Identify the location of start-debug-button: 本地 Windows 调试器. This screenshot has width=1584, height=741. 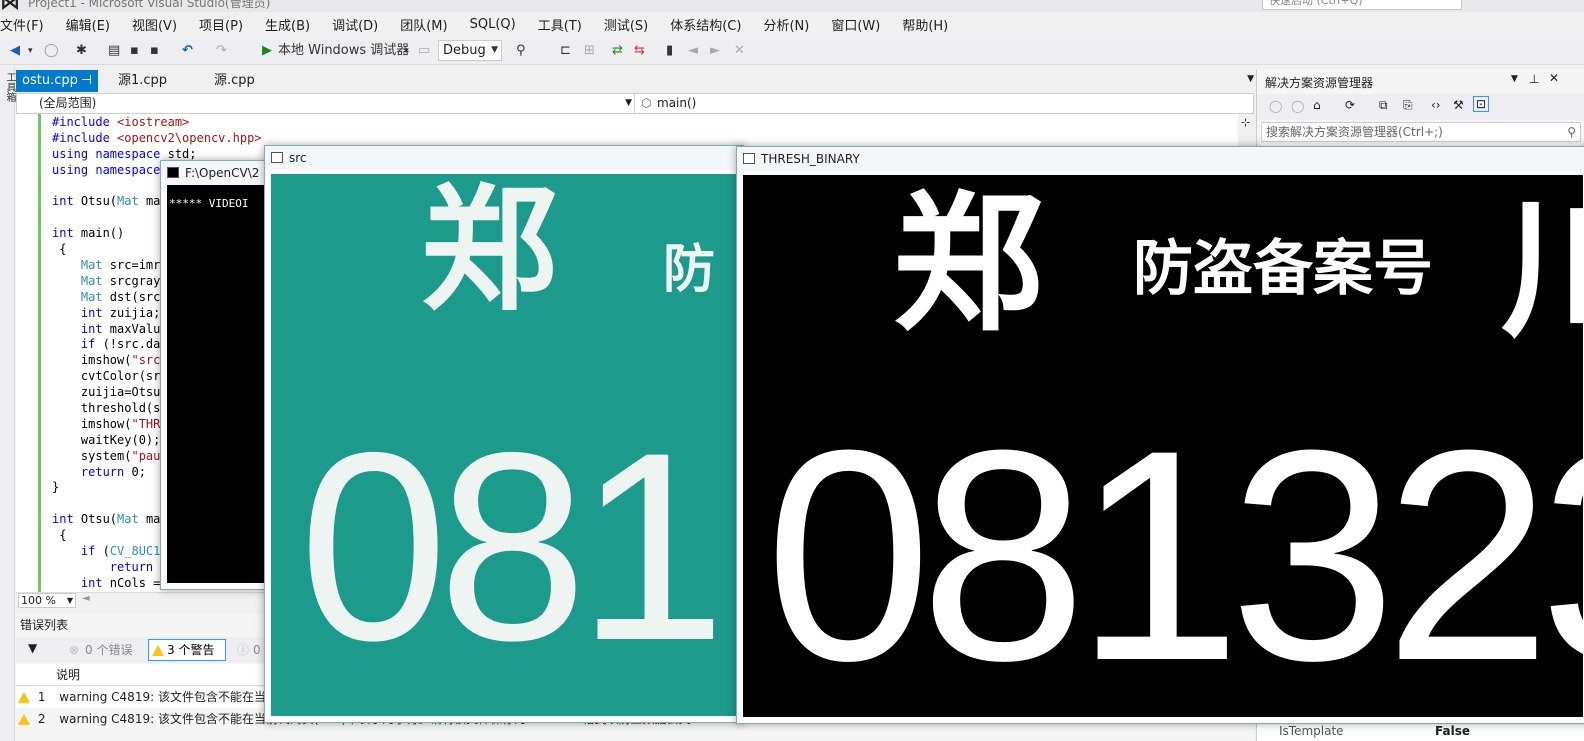
(343, 51).